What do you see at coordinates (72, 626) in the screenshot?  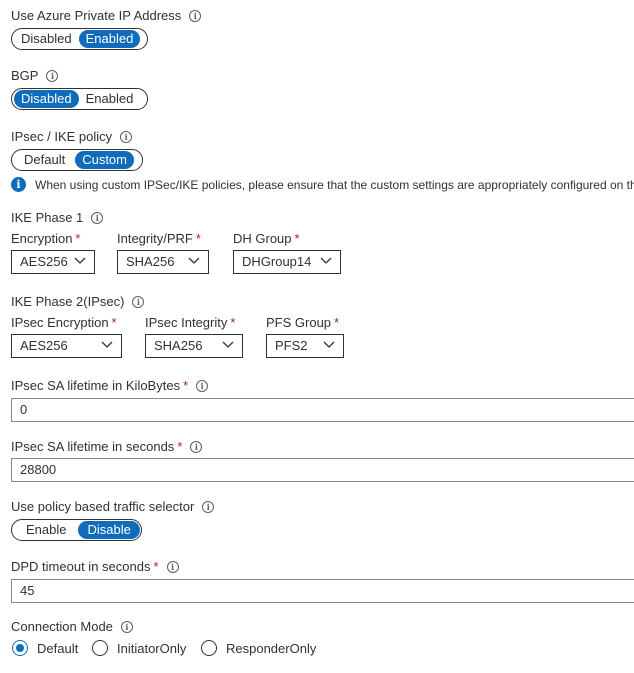 I see `connection-mode-label: Connection Mode i` at bounding box center [72, 626].